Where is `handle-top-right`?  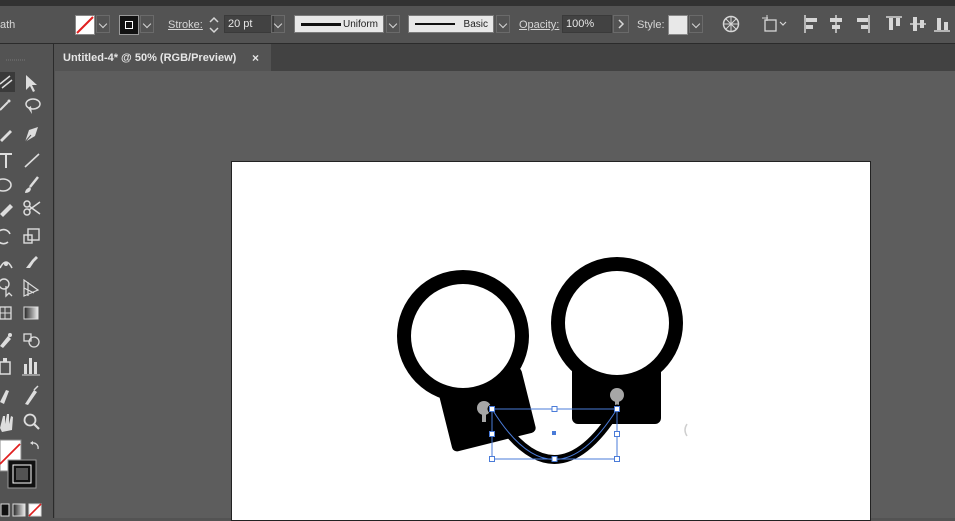
handle-top-right is located at coordinates (617, 409).